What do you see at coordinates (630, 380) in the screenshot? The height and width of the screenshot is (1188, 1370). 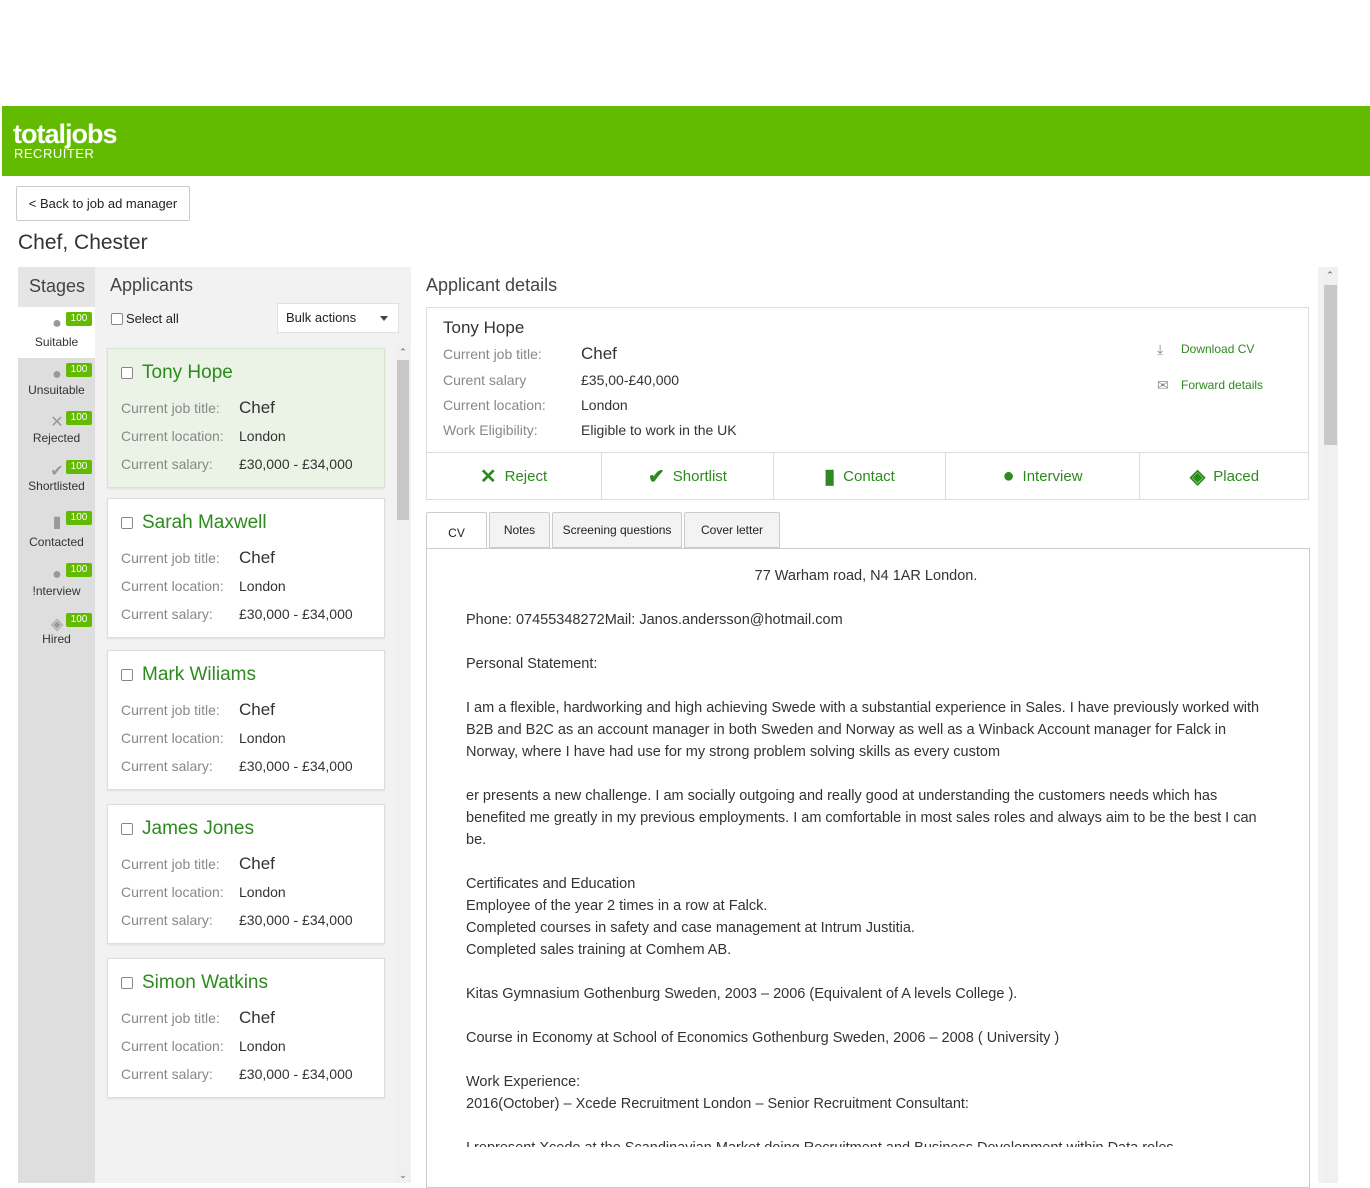 I see `detail-value: £35,00-£40,000` at bounding box center [630, 380].